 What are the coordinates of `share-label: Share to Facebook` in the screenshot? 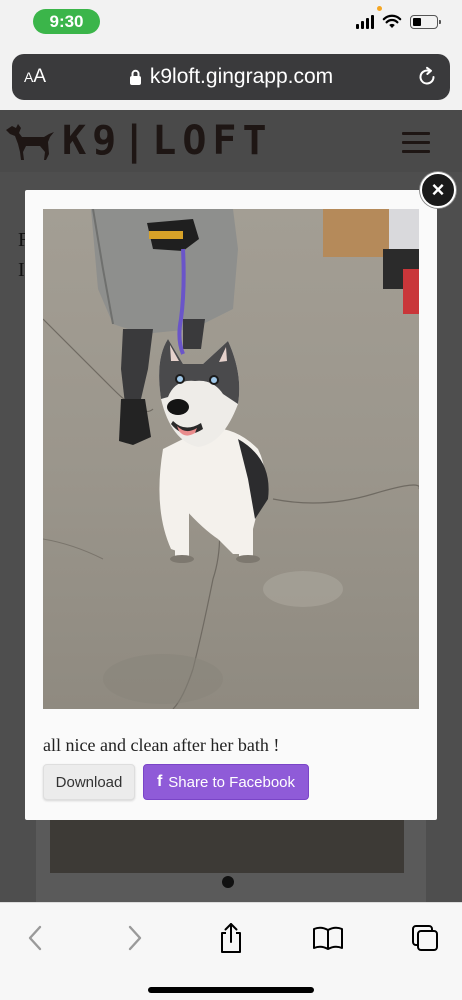 It's located at (232, 782).